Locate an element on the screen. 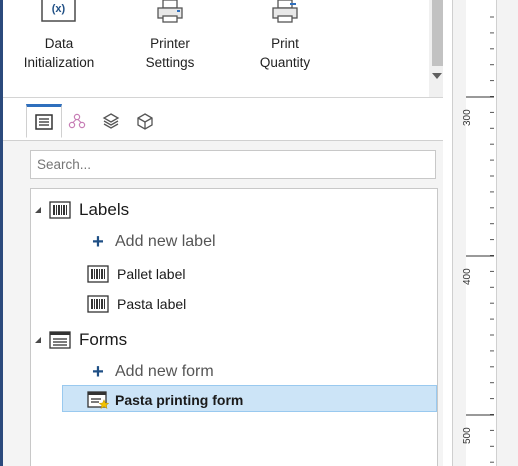 The image size is (518, 466). printer-settings-label-1: Printer is located at coordinates (170, 43).